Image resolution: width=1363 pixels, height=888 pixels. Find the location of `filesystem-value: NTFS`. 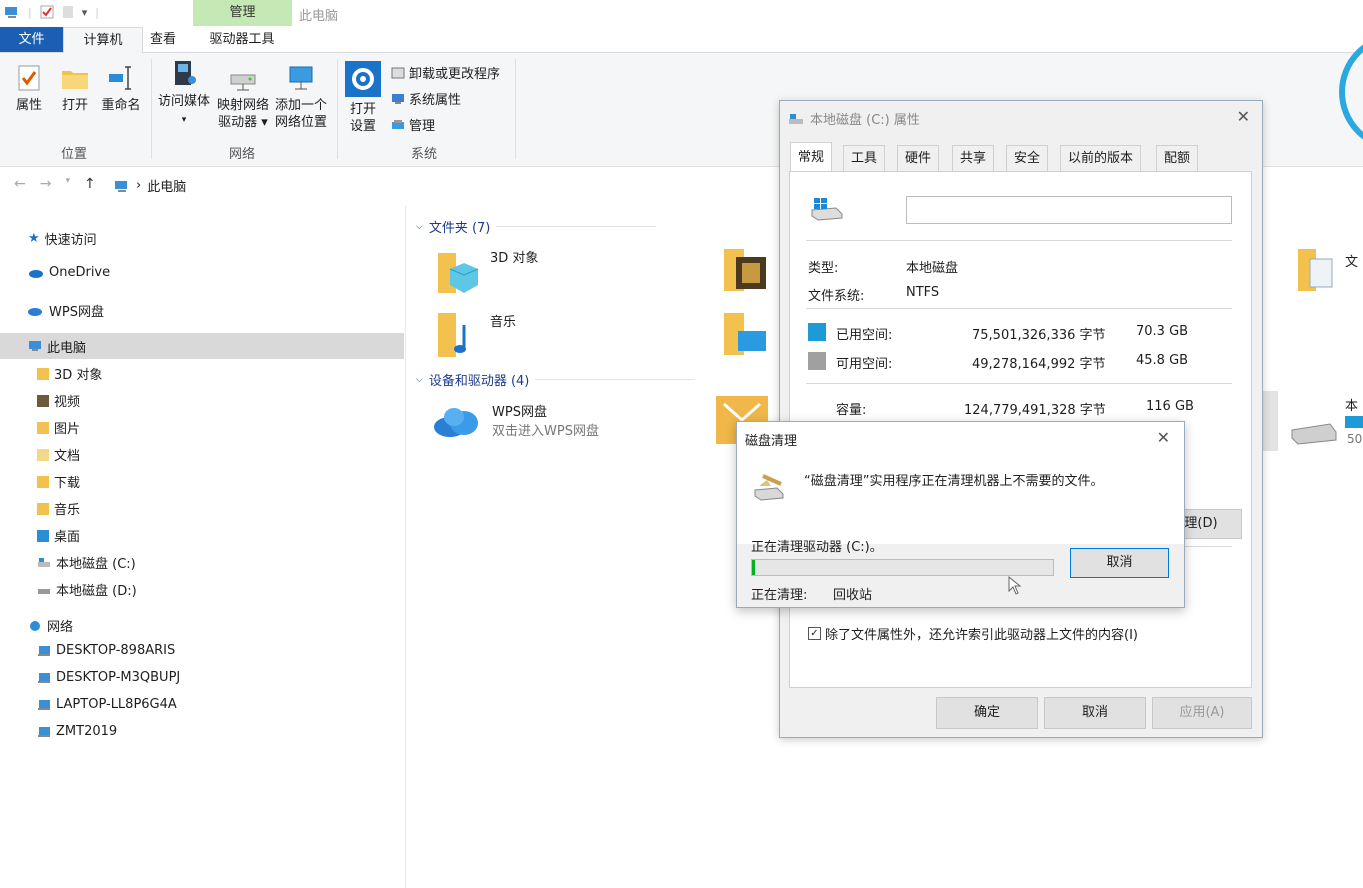

filesystem-value: NTFS is located at coordinates (923, 292).